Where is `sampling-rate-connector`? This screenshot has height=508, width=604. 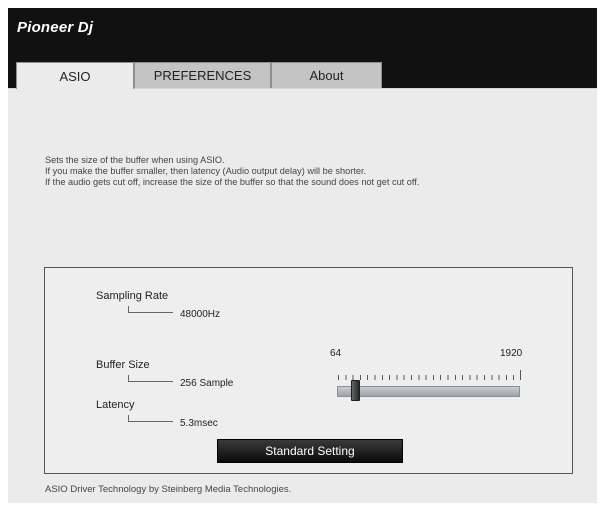
sampling-rate-connector is located at coordinates (150, 309).